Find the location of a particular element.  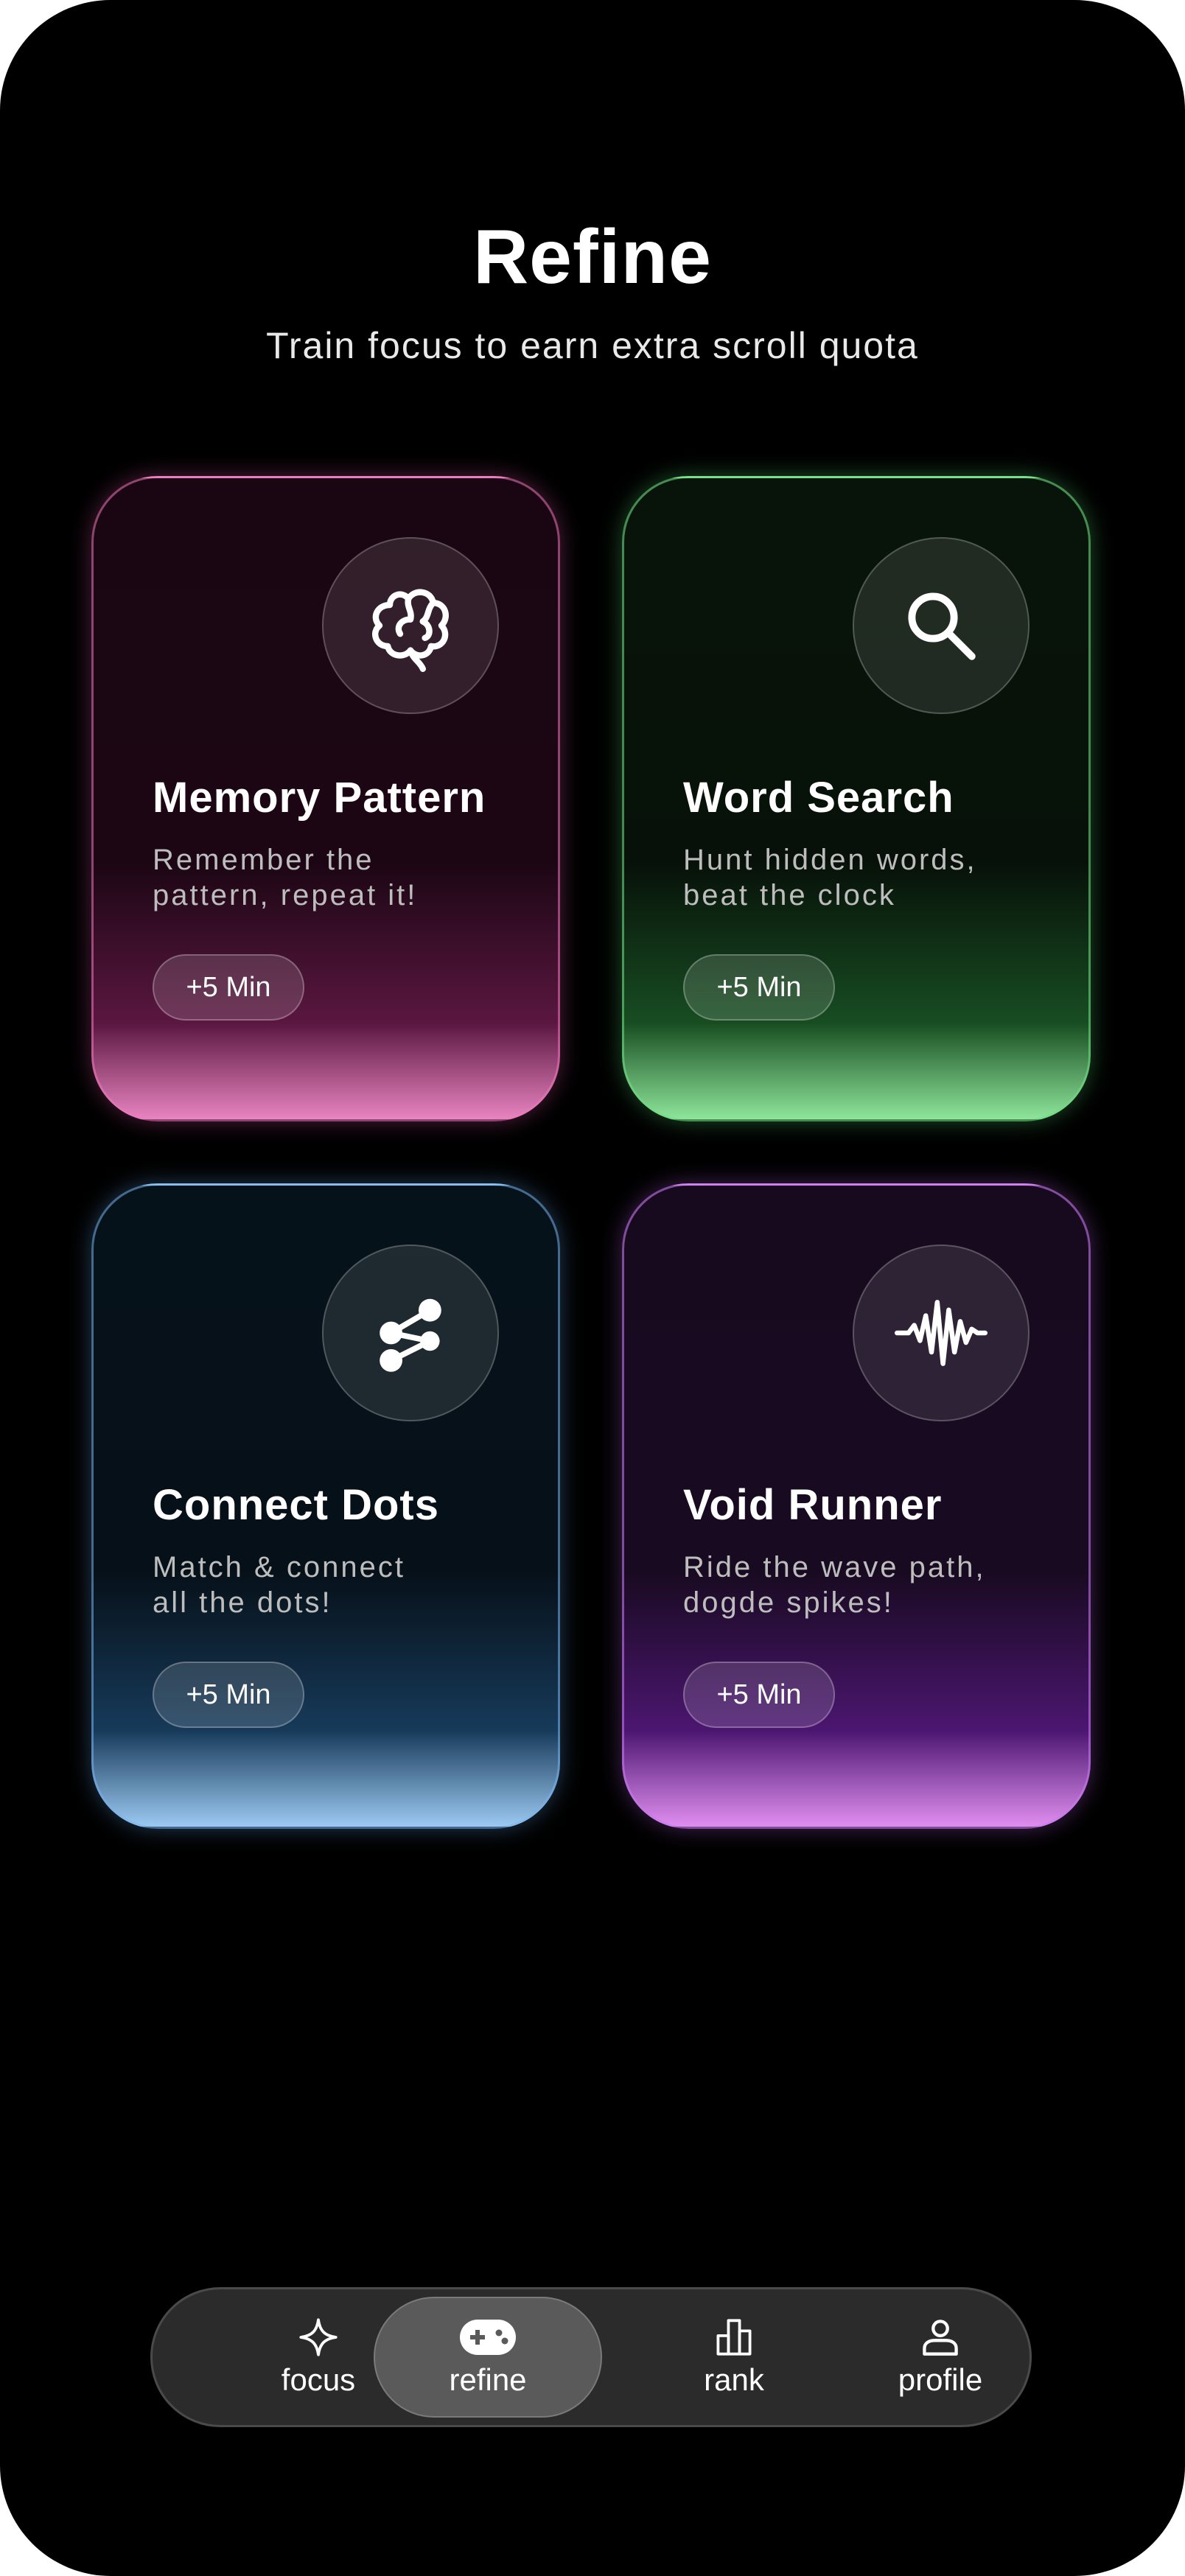

brain-icon is located at coordinates (410, 625).